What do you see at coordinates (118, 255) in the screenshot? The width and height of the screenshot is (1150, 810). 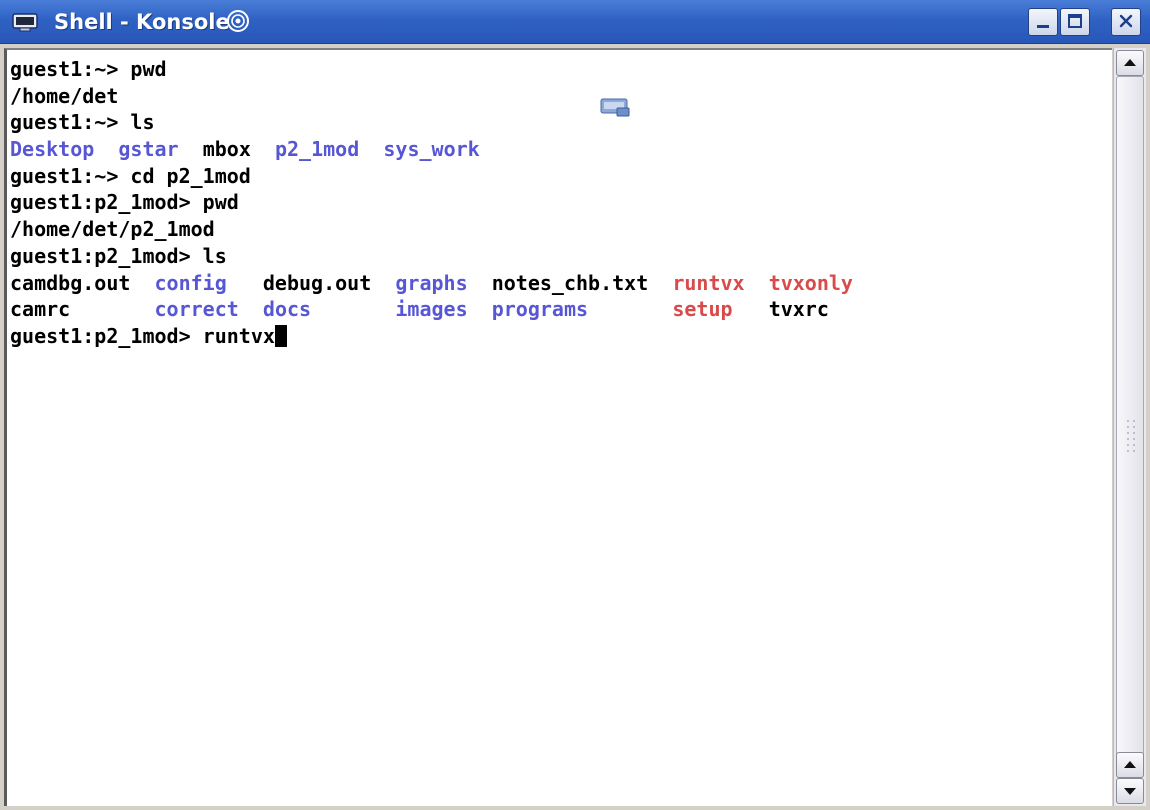 I see `terminal-text: guest1:p2_1mod> ls` at bounding box center [118, 255].